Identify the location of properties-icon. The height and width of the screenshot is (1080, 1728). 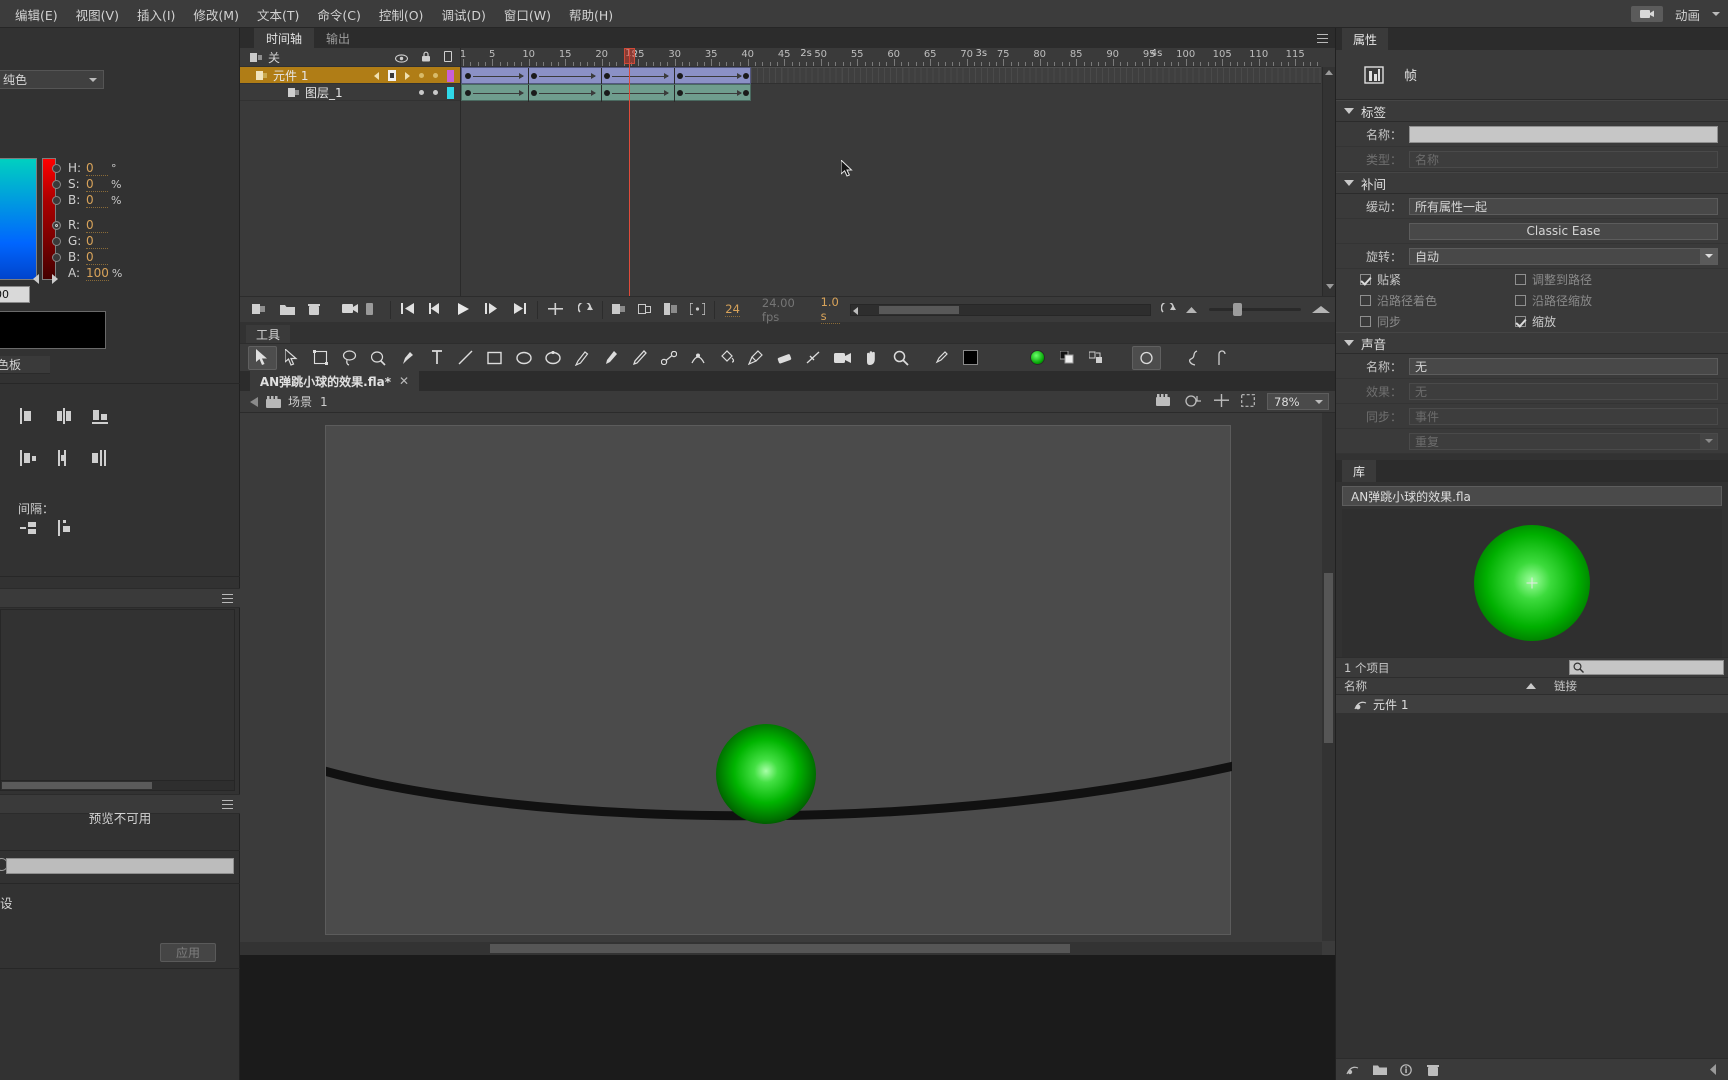
(1406, 1069).